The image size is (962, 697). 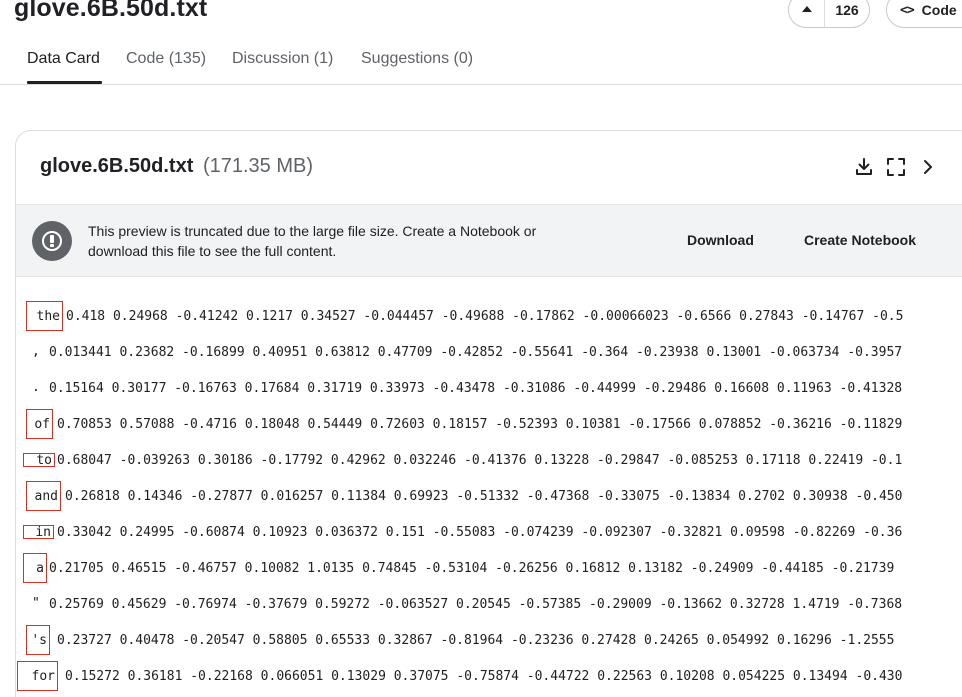 What do you see at coordinates (847, 10) in the screenshot?
I see `upvote-count: 126` at bounding box center [847, 10].